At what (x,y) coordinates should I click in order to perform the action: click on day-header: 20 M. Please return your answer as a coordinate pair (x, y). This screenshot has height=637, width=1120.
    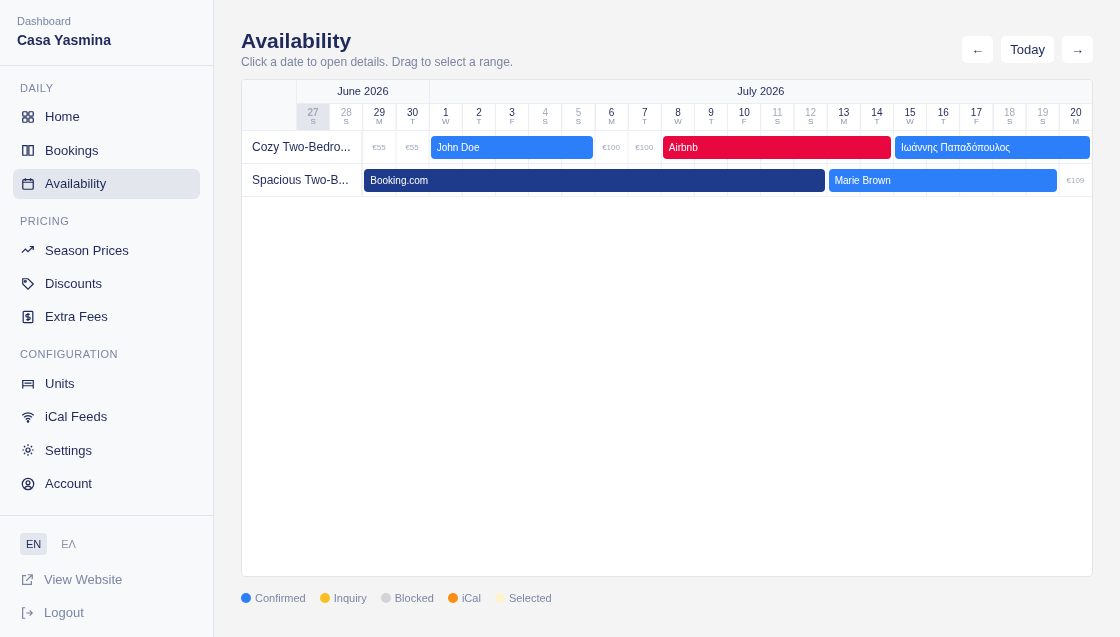
    Looking at the image, I should click on (1075, 118).